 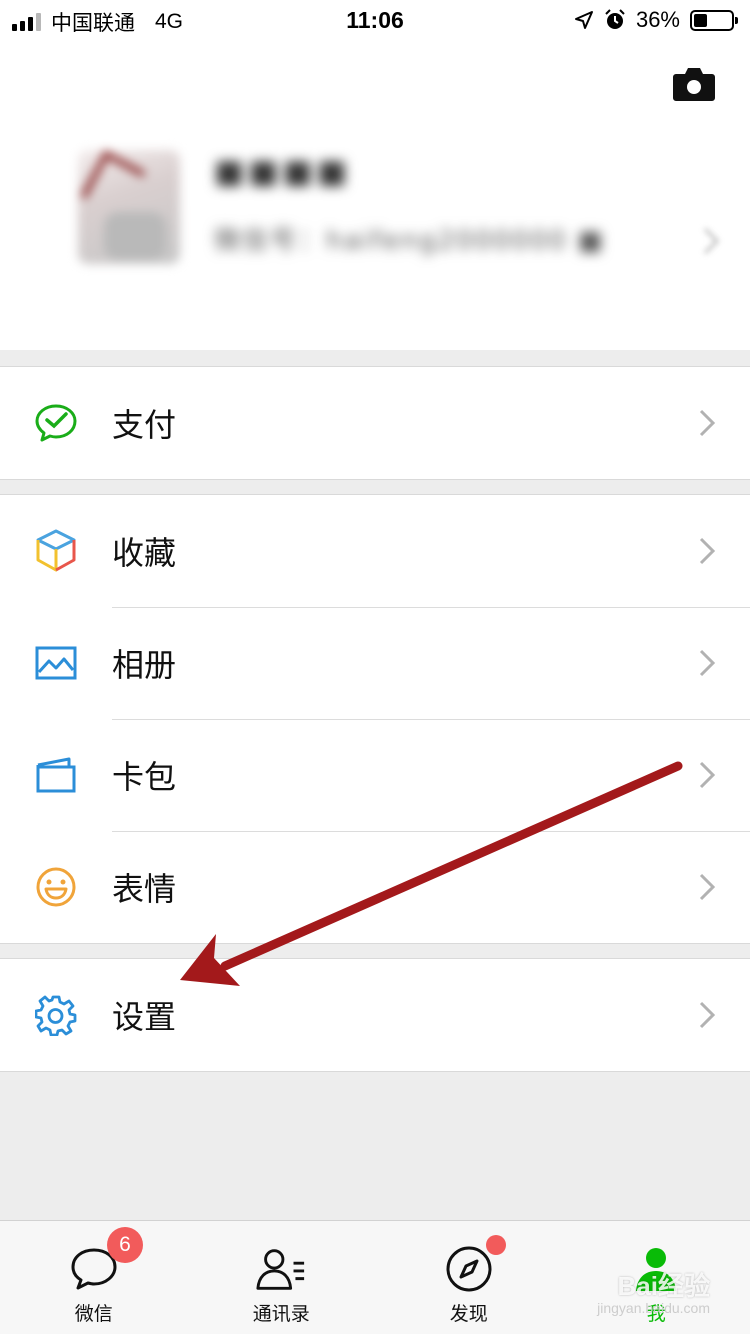 What do you see at coordinates (94, 1277) in the screenshot?
I see `tab-chats: 微信 6` at bounding box center [94, 1277].